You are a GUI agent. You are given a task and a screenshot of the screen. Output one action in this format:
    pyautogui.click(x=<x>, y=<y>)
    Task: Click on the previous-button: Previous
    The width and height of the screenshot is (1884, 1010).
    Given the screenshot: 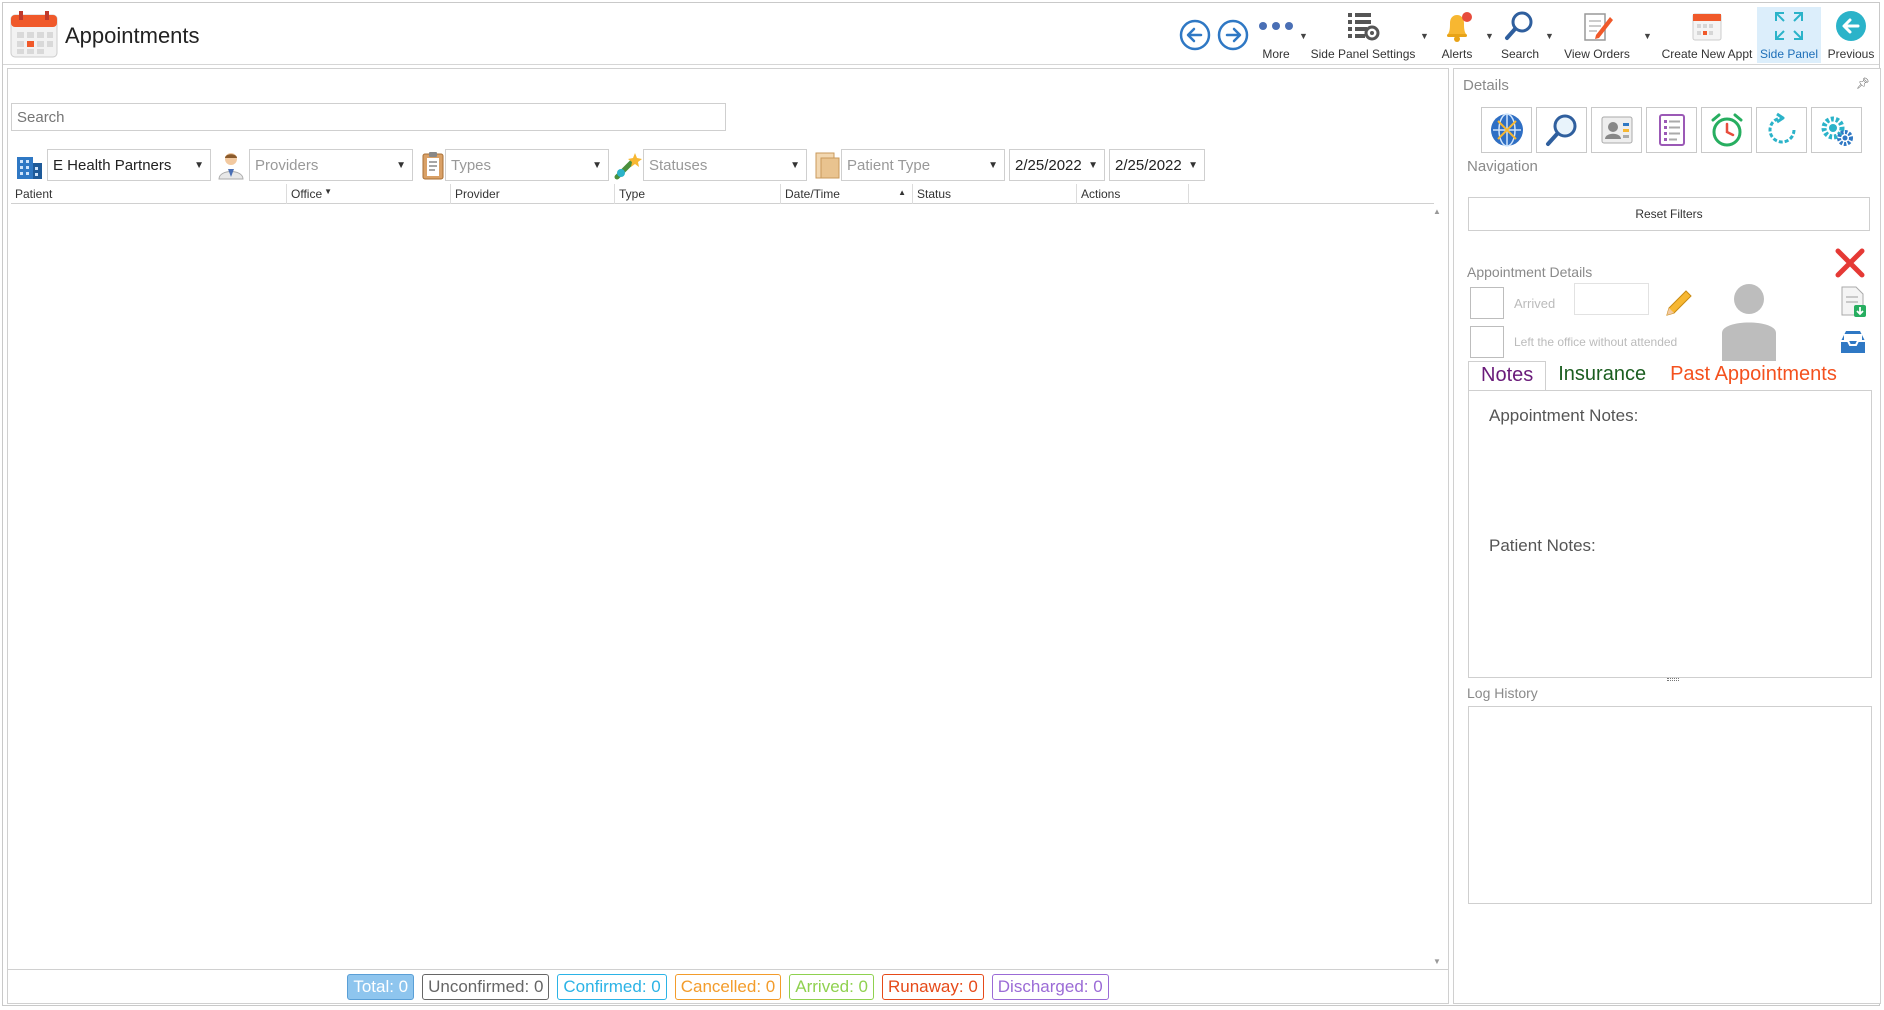 What is the action you would take?
    pyautogui.click(x=1851, y=35)
    